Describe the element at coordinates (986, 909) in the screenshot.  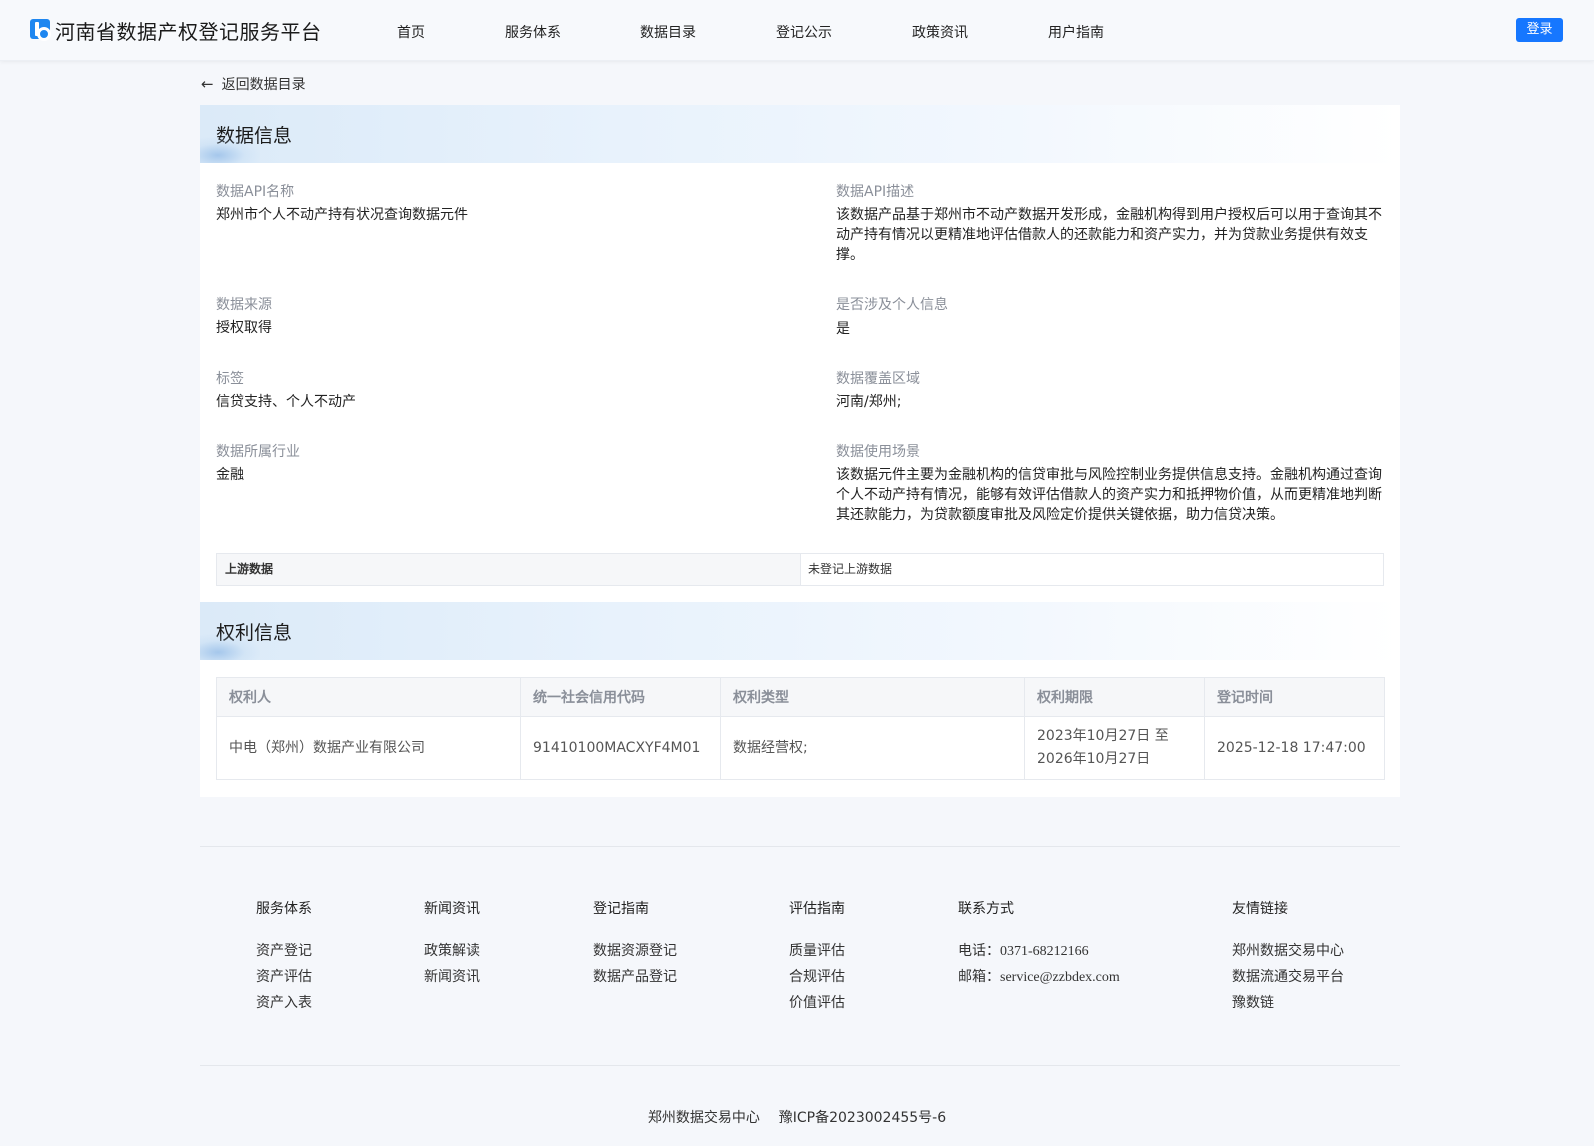
I see `footer-col-title: 联系方式` at that location.